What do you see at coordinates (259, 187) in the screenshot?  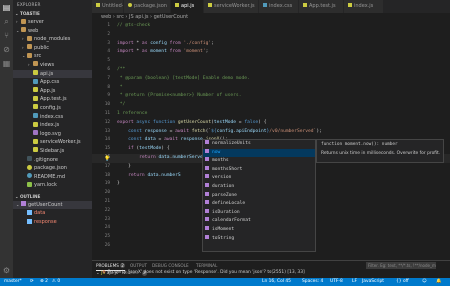 I see `suggestion-item: duration` at bounding box center [259, 187].